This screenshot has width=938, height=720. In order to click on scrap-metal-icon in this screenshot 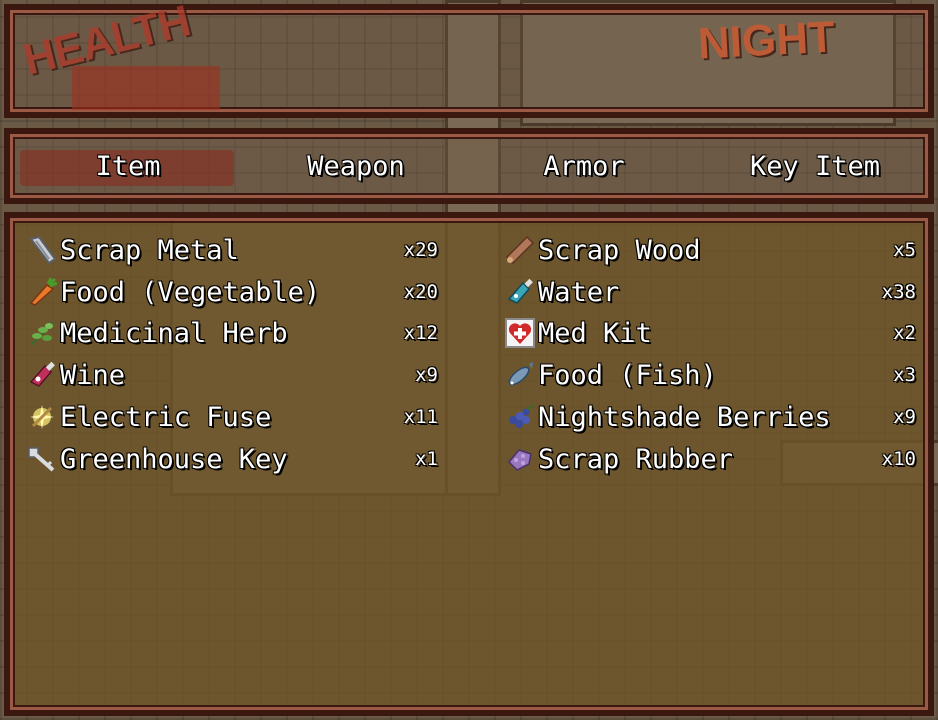, I will do `click(42, 250)`.